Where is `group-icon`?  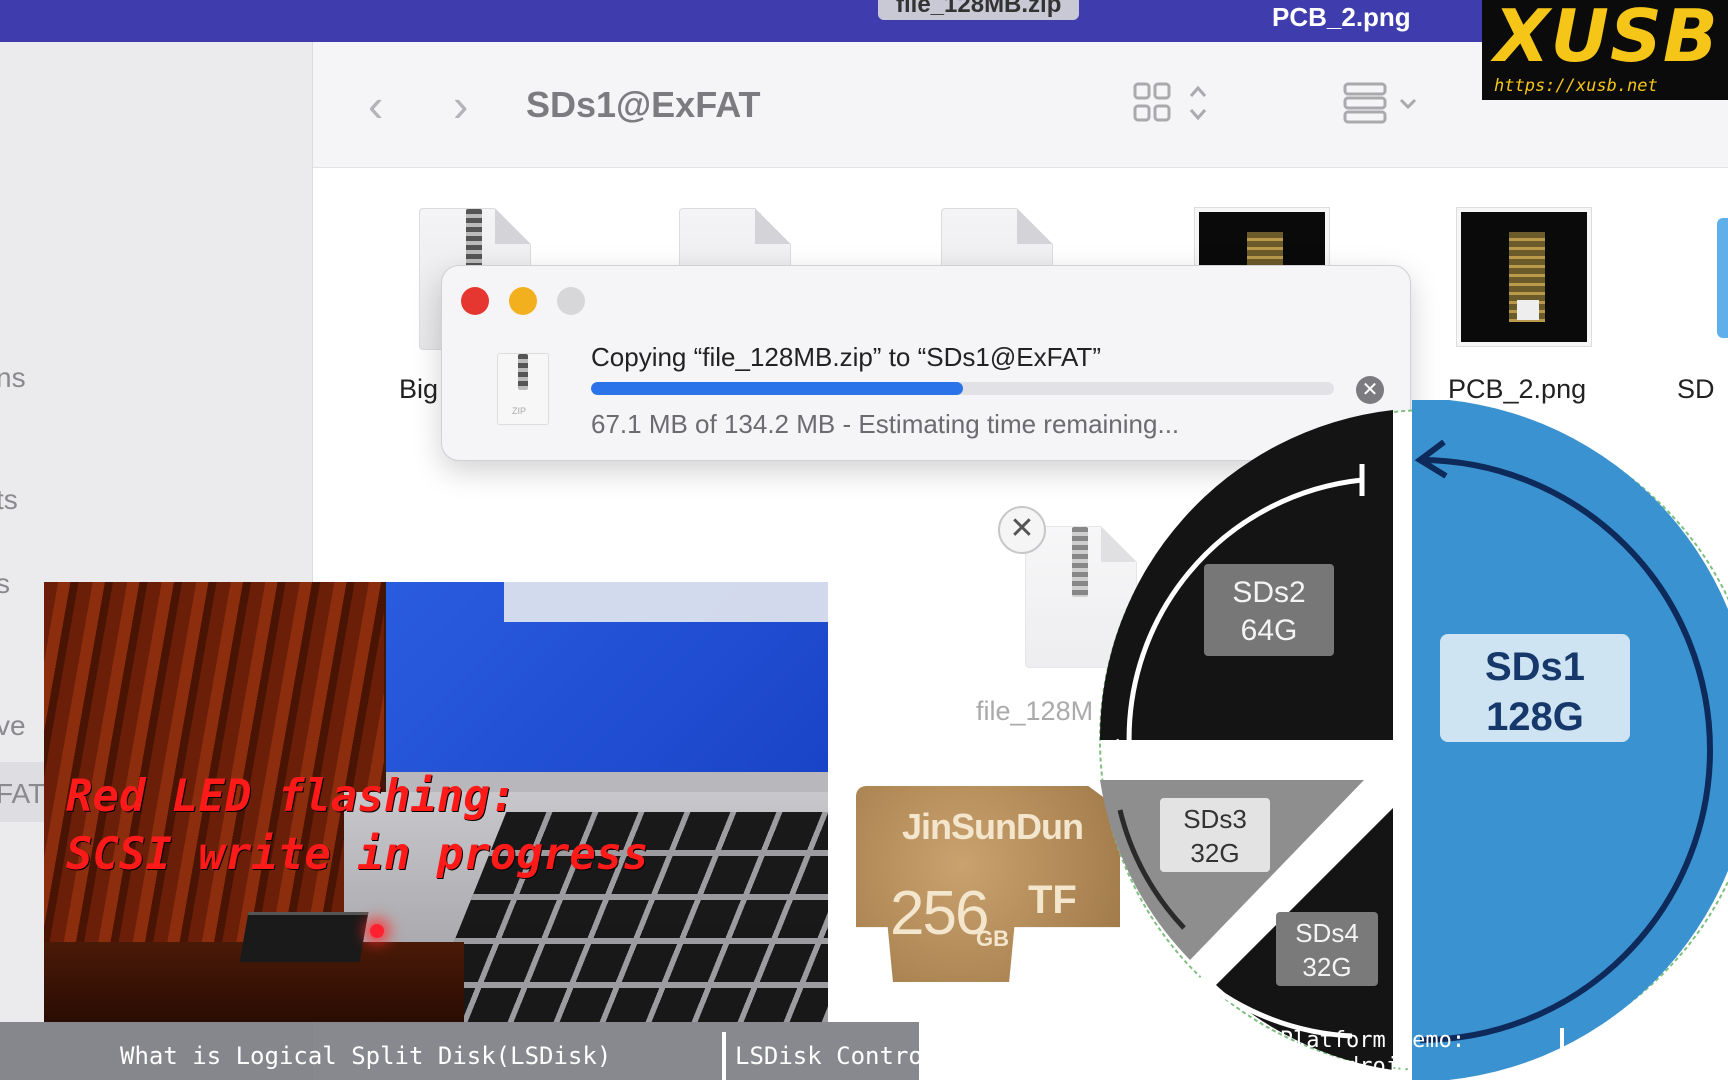
group-icon is located at coordinates (1385, 108).